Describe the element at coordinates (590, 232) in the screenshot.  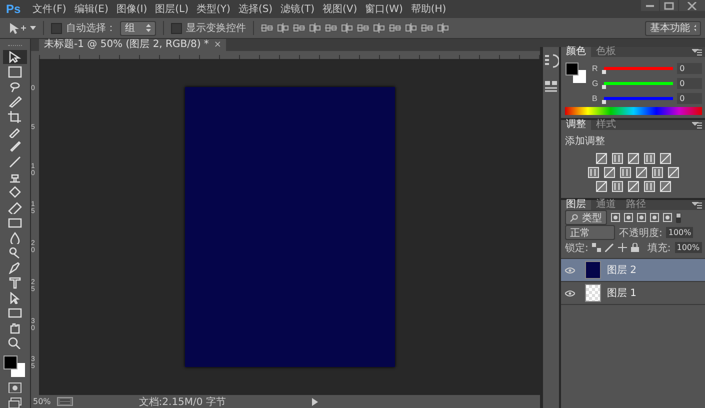
I see `blend-mode-dropdown: 正常` at that location.